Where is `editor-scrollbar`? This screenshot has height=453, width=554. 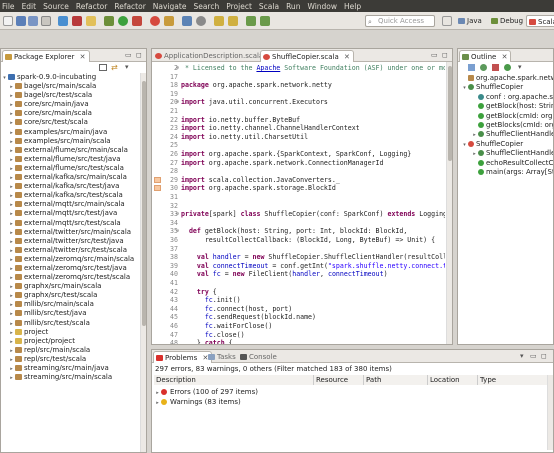
editor-scrollbar is located at coordinates (449, 203).